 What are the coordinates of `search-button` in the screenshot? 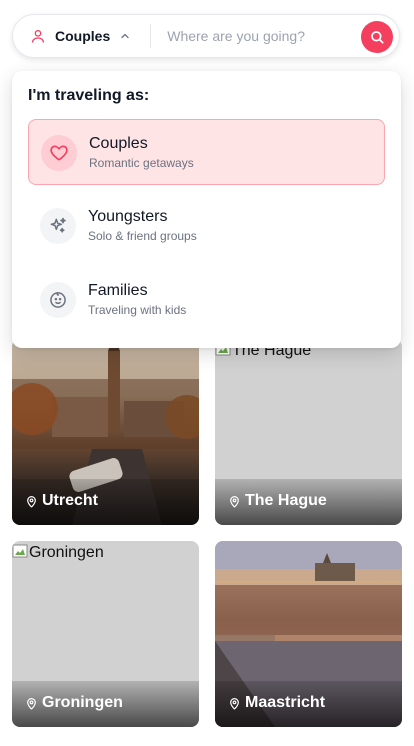 It's located at (377, 37).